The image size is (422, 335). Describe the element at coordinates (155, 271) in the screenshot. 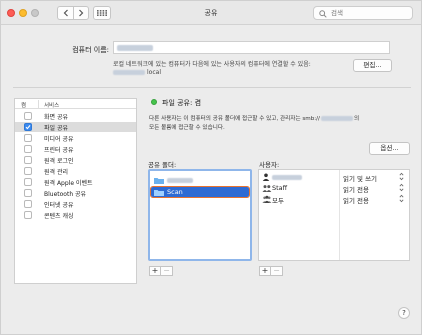

I see `add-folder-button: +` at that location.